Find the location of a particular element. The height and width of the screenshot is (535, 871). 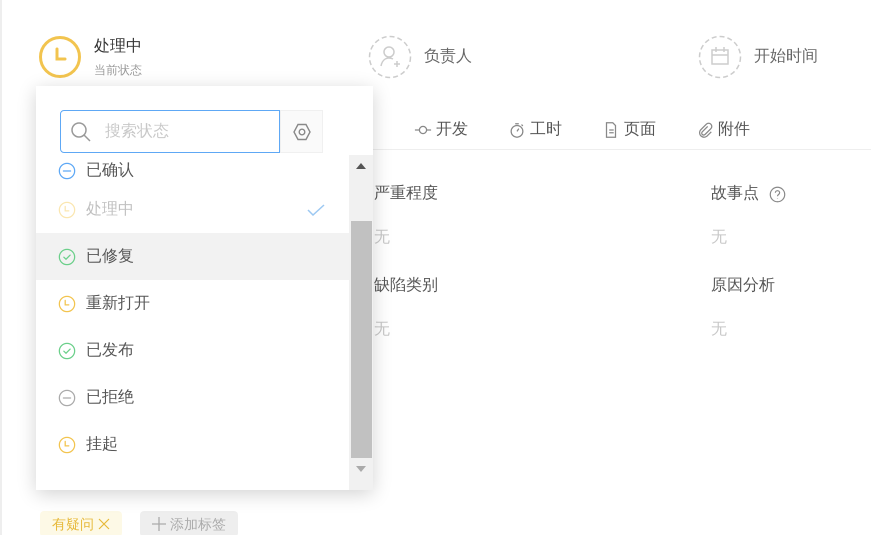

field-label: 严重程度 is located at coordinates (406, 194).